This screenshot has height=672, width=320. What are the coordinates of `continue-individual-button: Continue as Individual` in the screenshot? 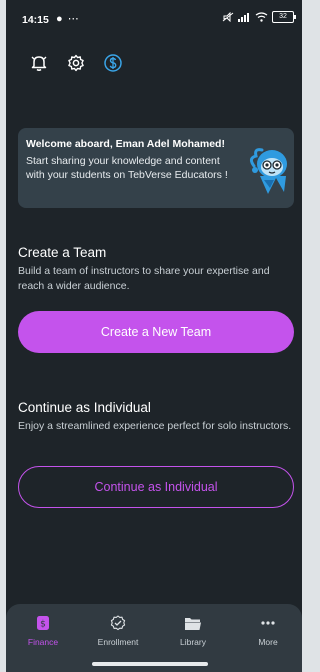 It's located at (156, 487).